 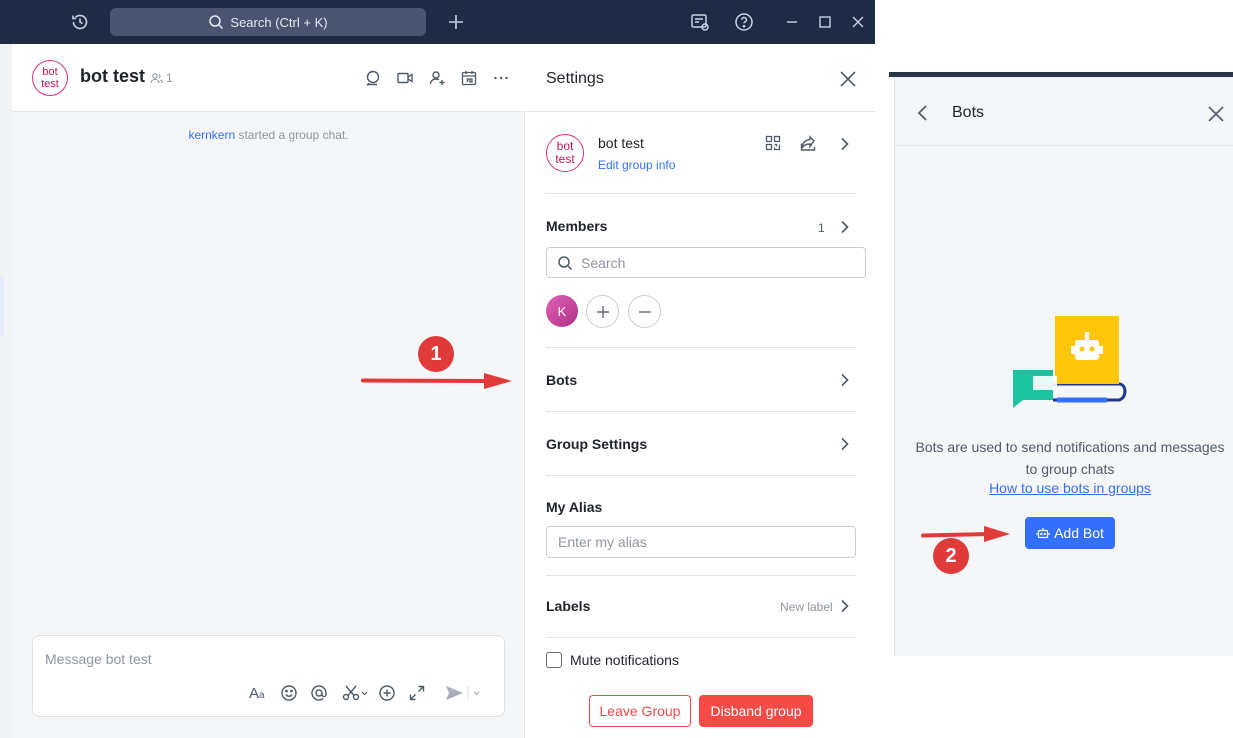 What do you see at coordinates (254, 693) in the screenshot?
I see `svg-text: A` at bounding box center [254, 693].